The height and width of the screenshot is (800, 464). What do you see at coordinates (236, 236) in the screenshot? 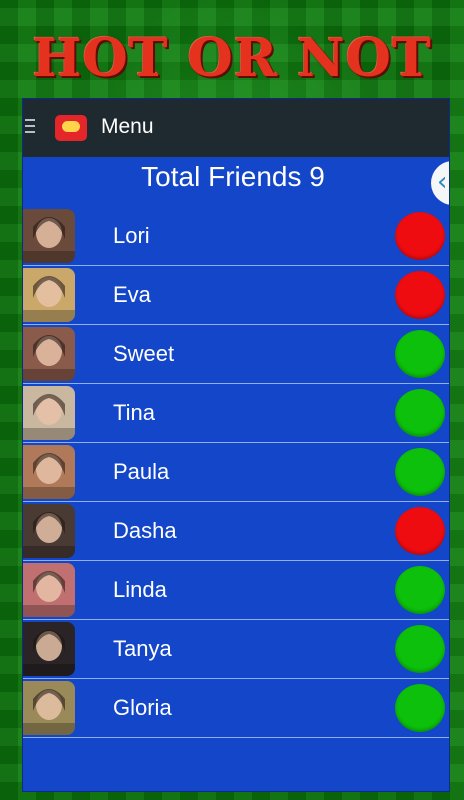
I see `list-item: Lori` at bounding box center [236, 236].